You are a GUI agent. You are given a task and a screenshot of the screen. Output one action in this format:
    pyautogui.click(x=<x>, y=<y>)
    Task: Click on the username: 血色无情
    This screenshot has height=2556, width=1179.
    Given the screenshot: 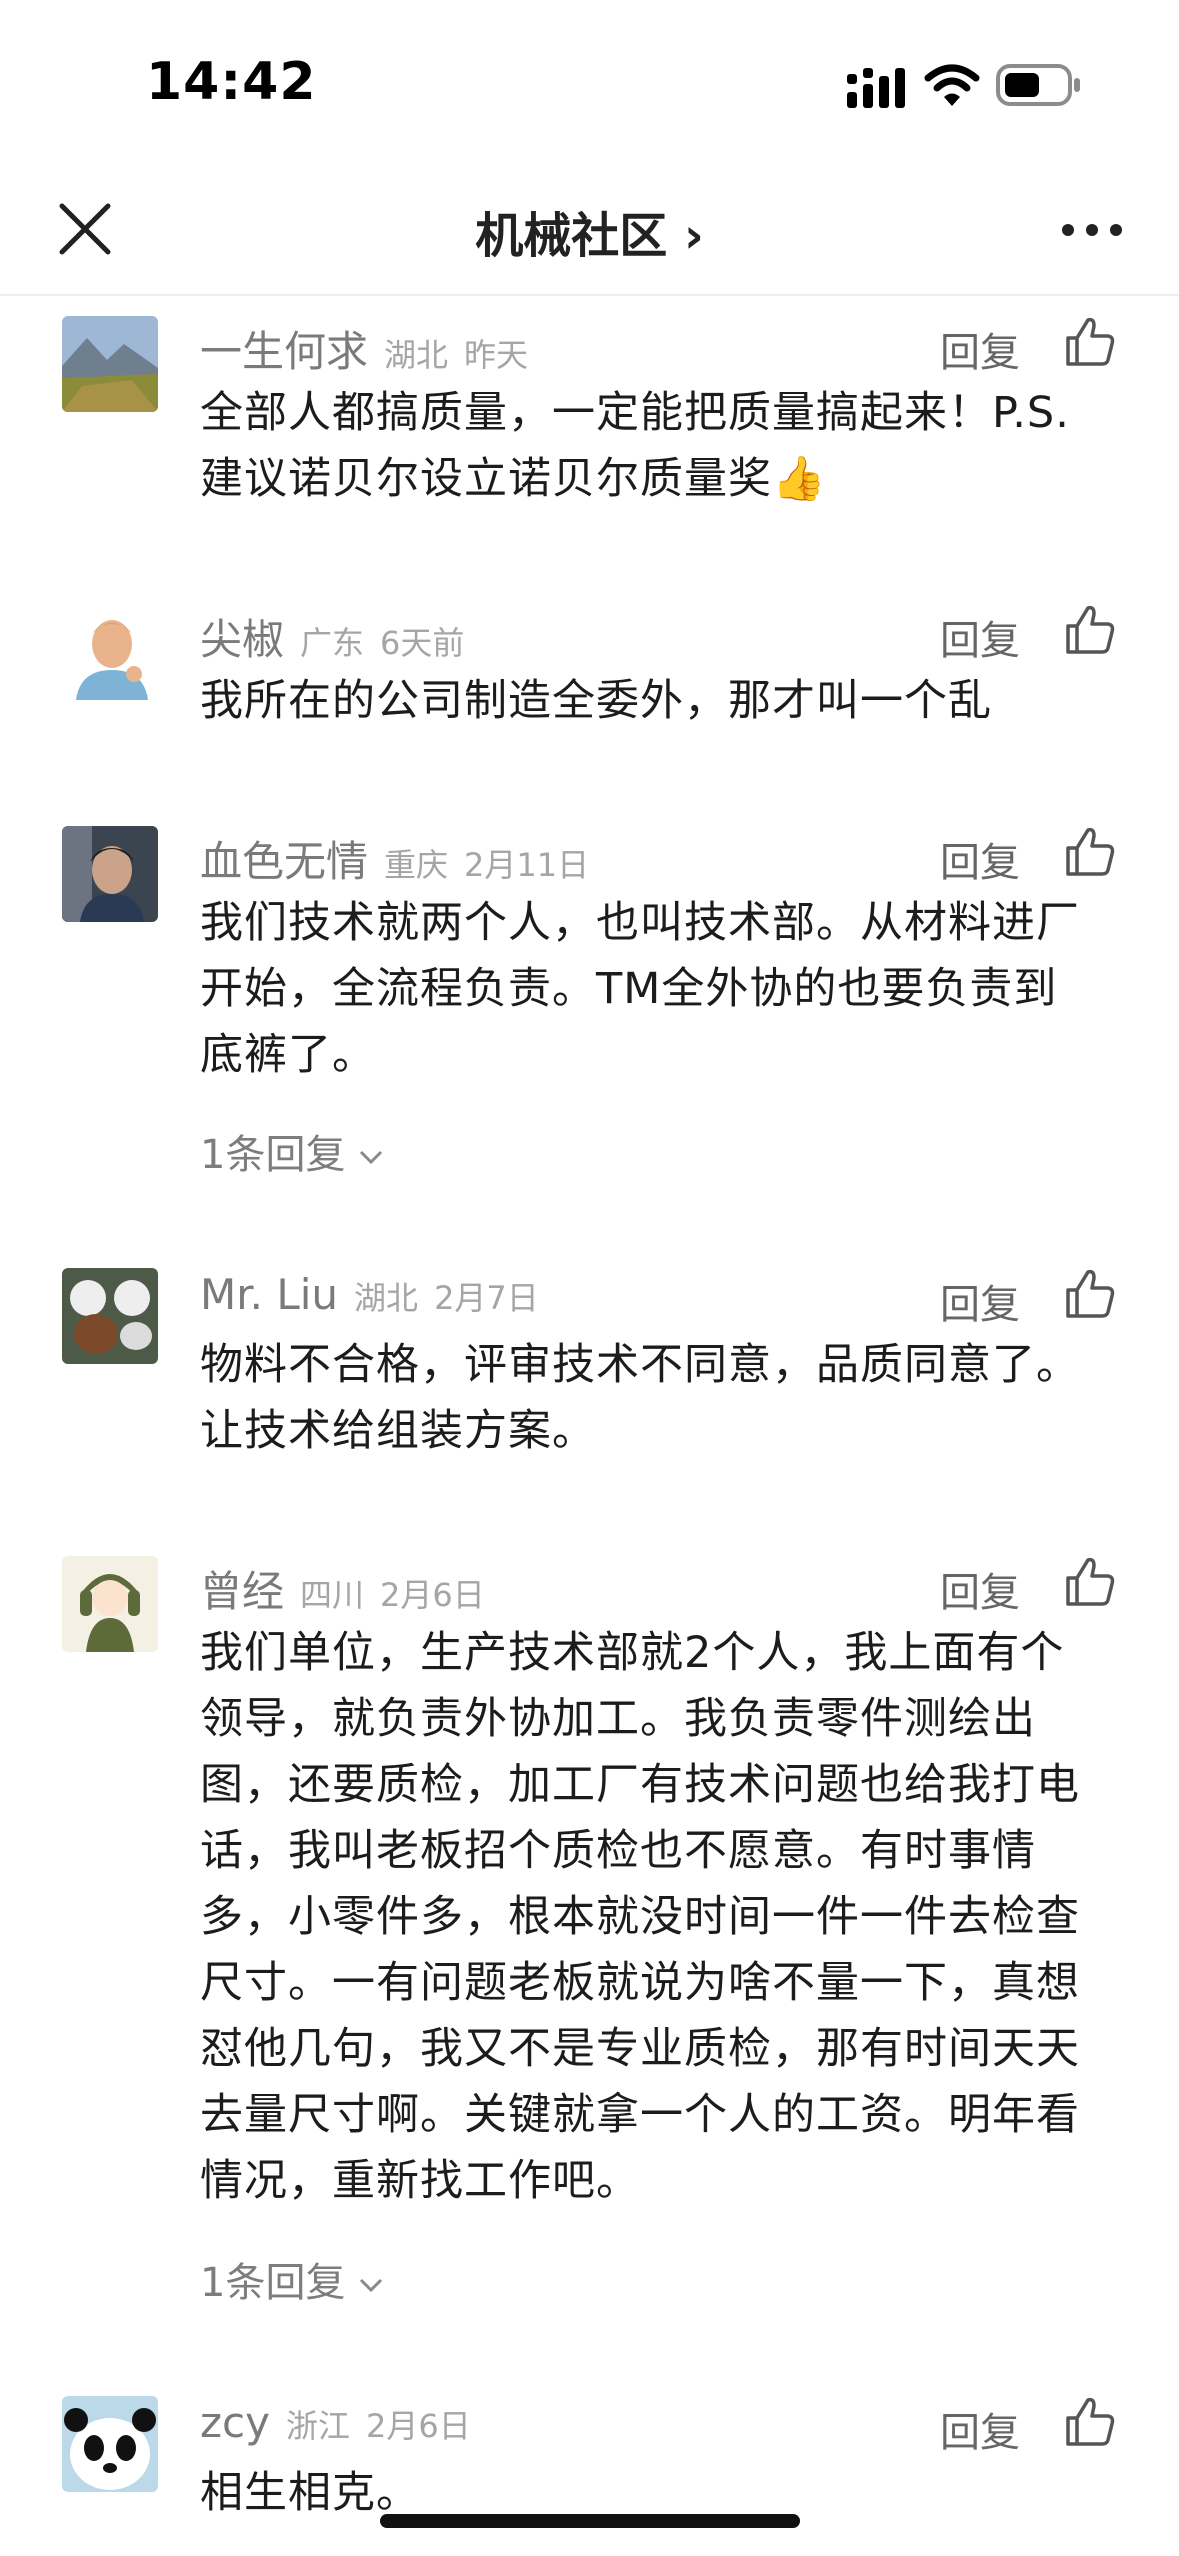 What is the action you would take?
    pyautogui.click(x=284, y=861)
    